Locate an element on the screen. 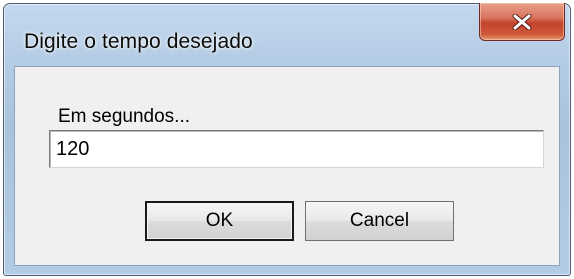 The width and height of the screenshot is (574, 279). close-icon is located at coordinates (522, 21).